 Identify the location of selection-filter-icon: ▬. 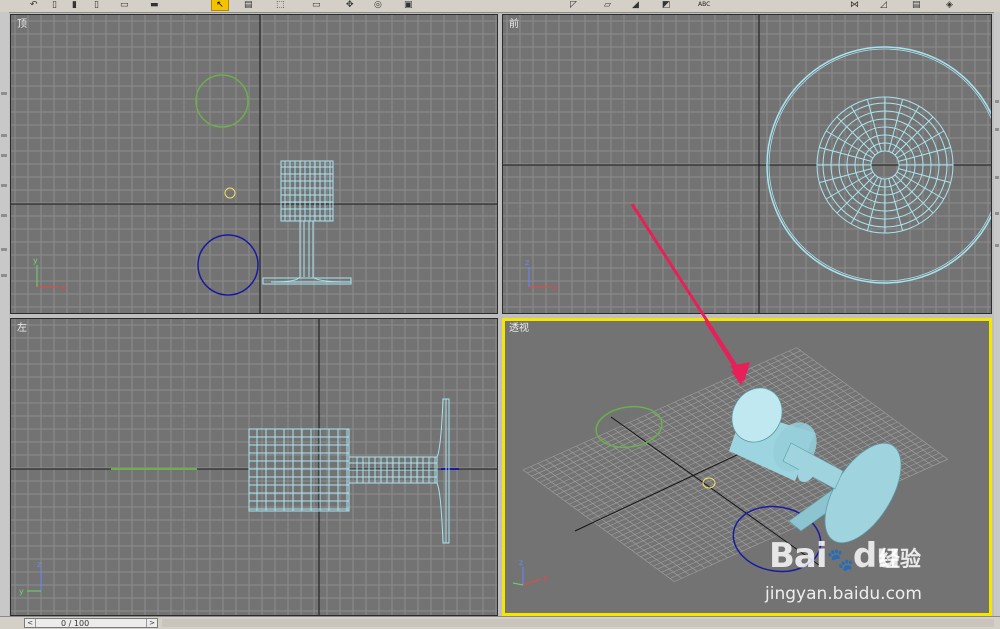
(154, 5).